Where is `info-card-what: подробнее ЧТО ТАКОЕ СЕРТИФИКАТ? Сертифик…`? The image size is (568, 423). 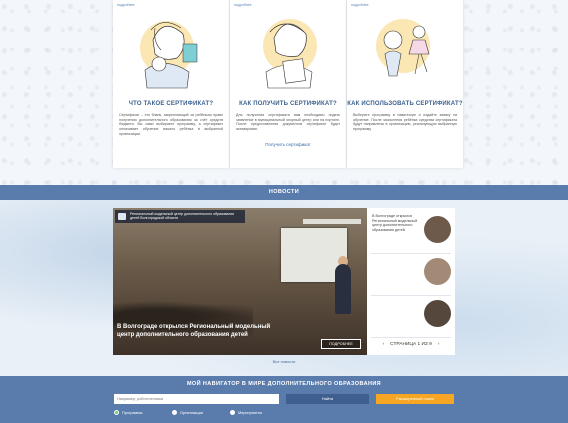 info-card-what: подробнее ЧТО ТАКОЕ СЕРТИФИКАТ? Сертифик… is located at coordinates (171, 84).